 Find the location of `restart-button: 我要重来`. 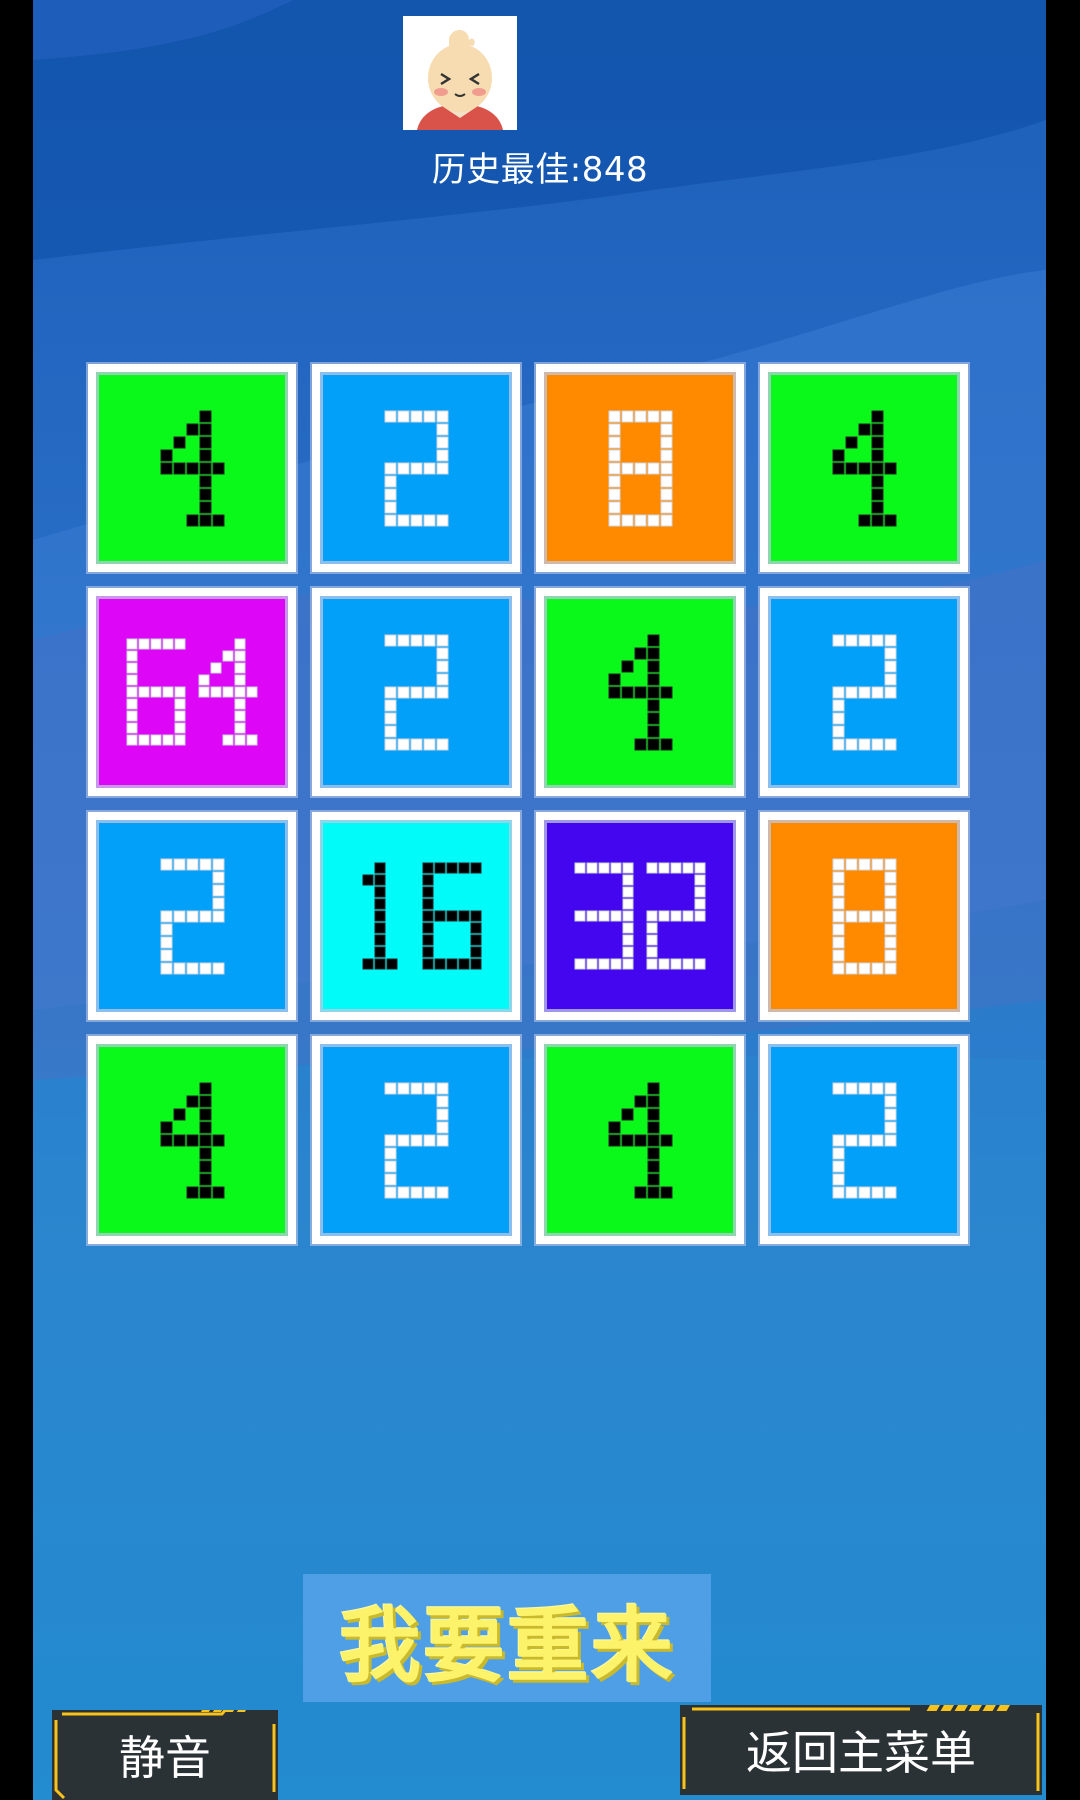

restart-button: 我要重来 is located at coordinates (507, 1638).